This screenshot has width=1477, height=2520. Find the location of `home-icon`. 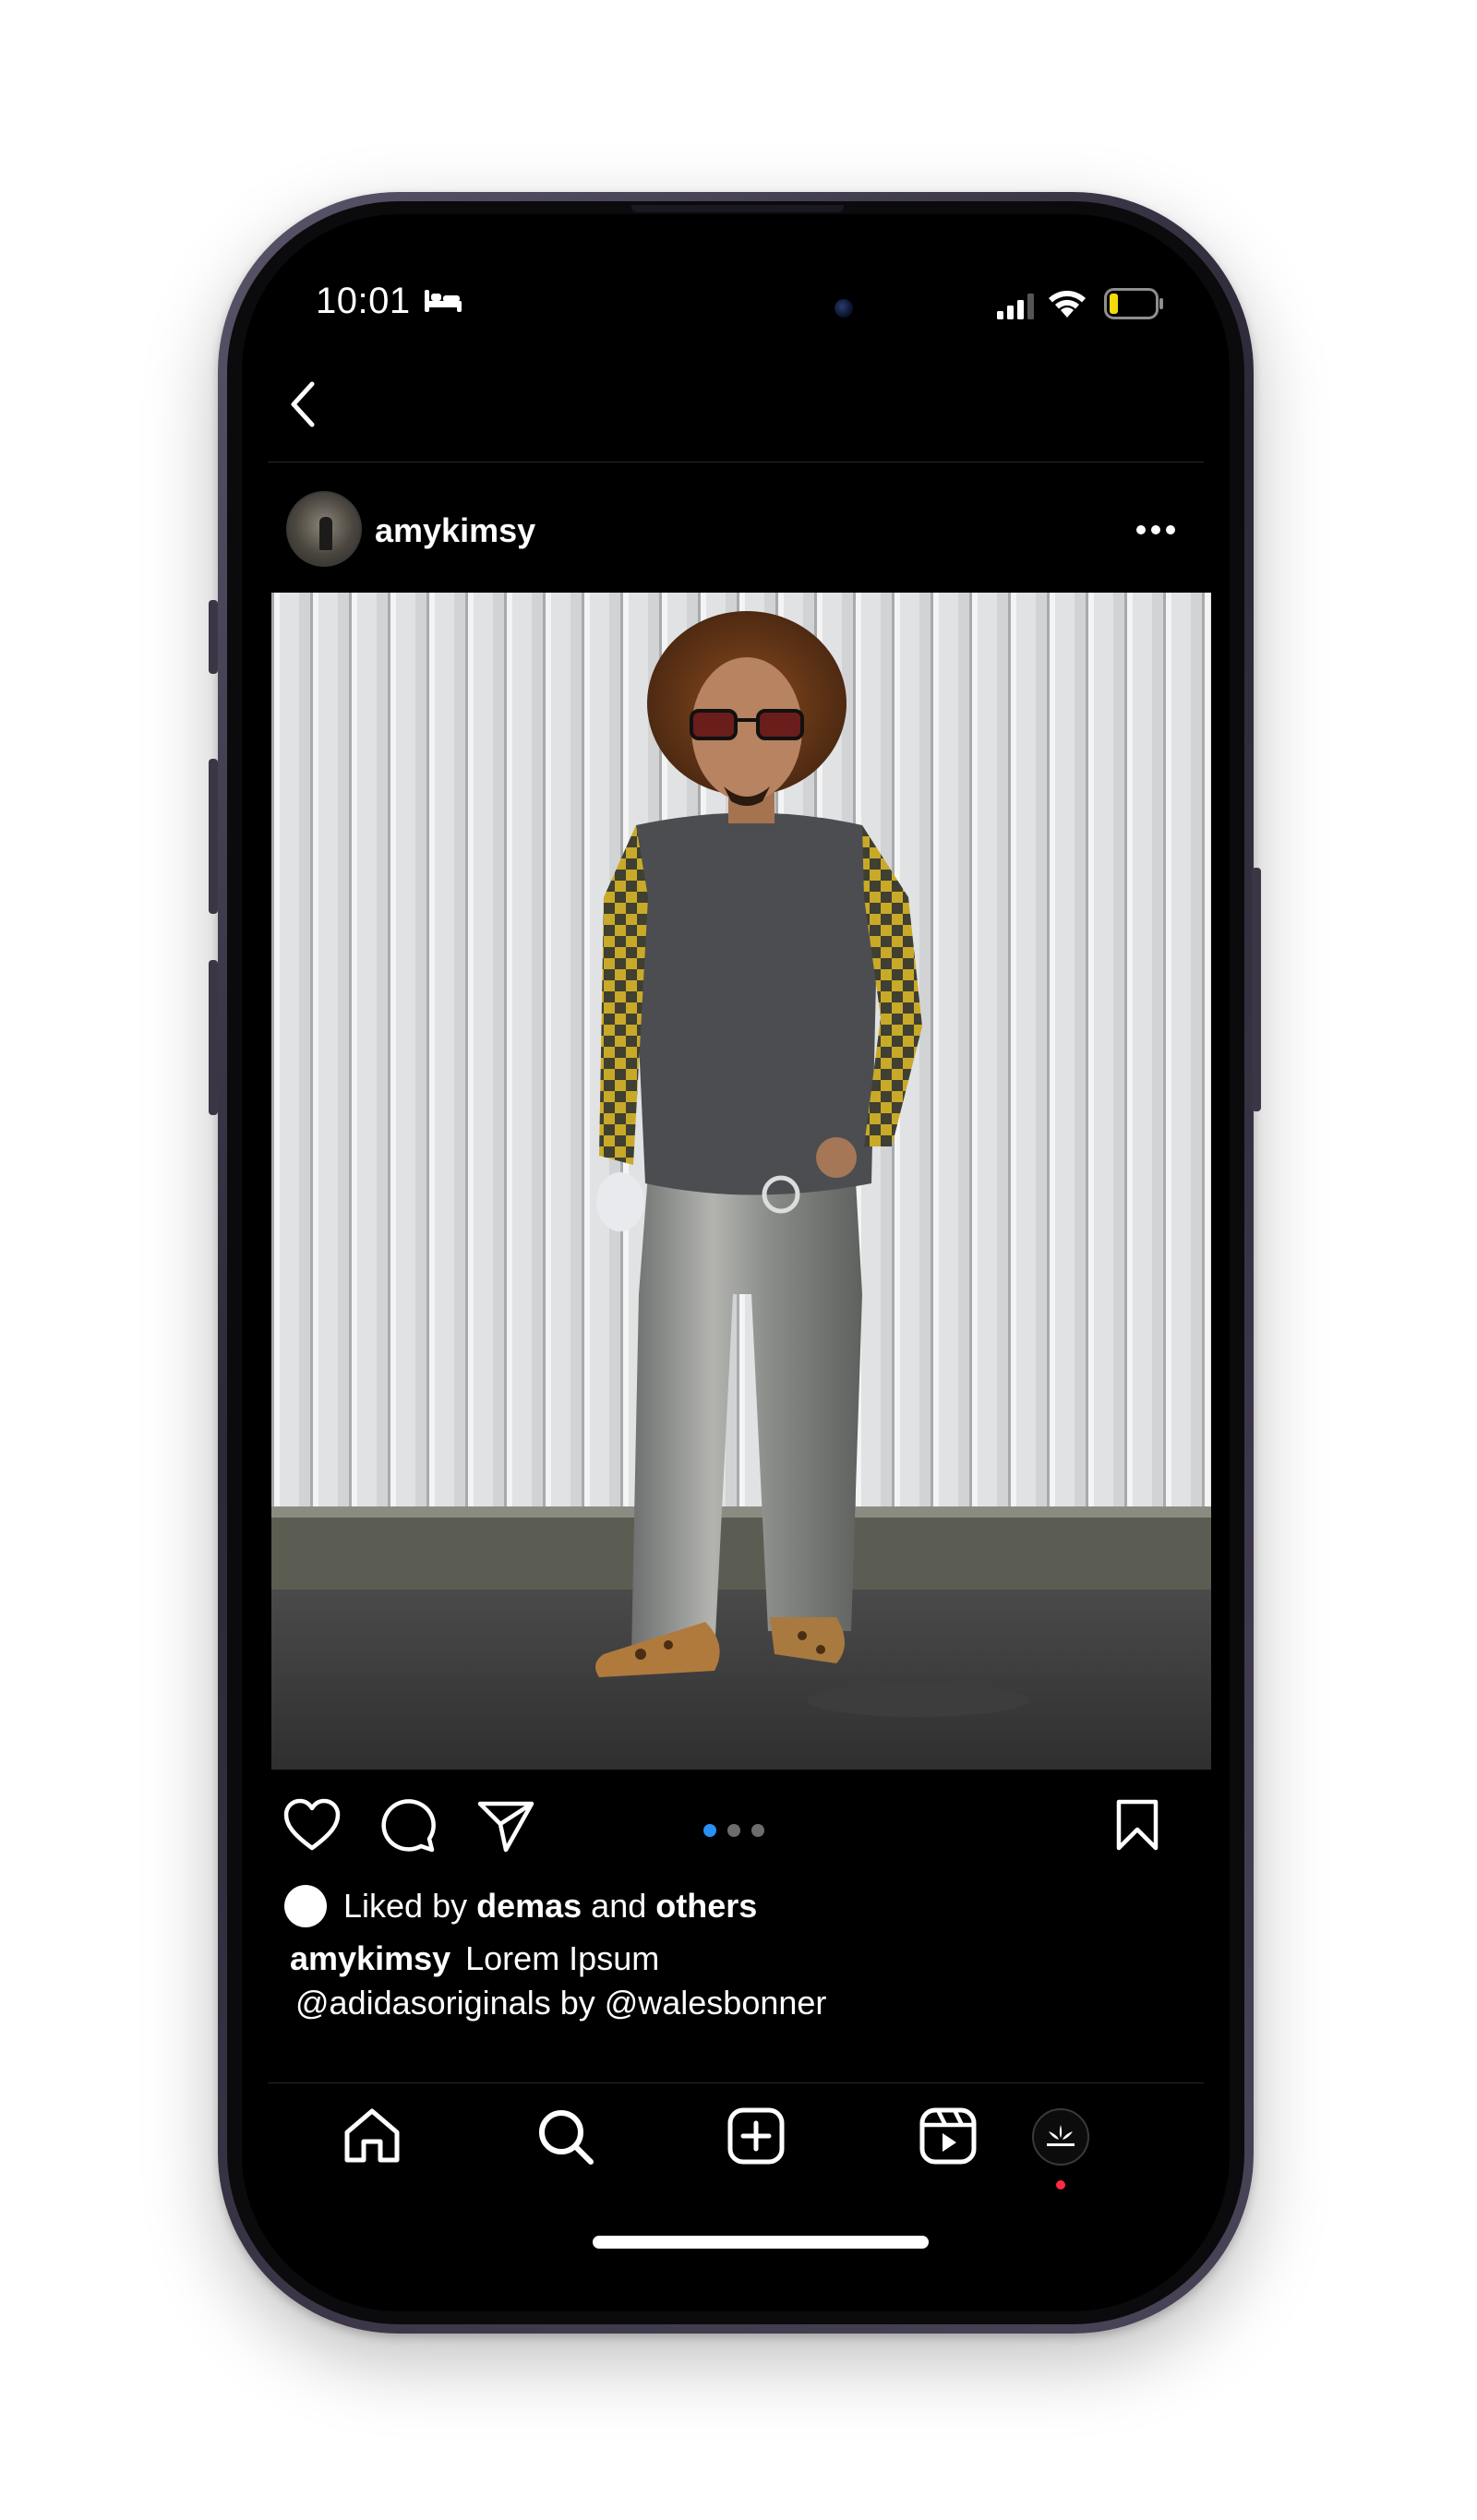

home-icon is located at coordinates (372, 2136).